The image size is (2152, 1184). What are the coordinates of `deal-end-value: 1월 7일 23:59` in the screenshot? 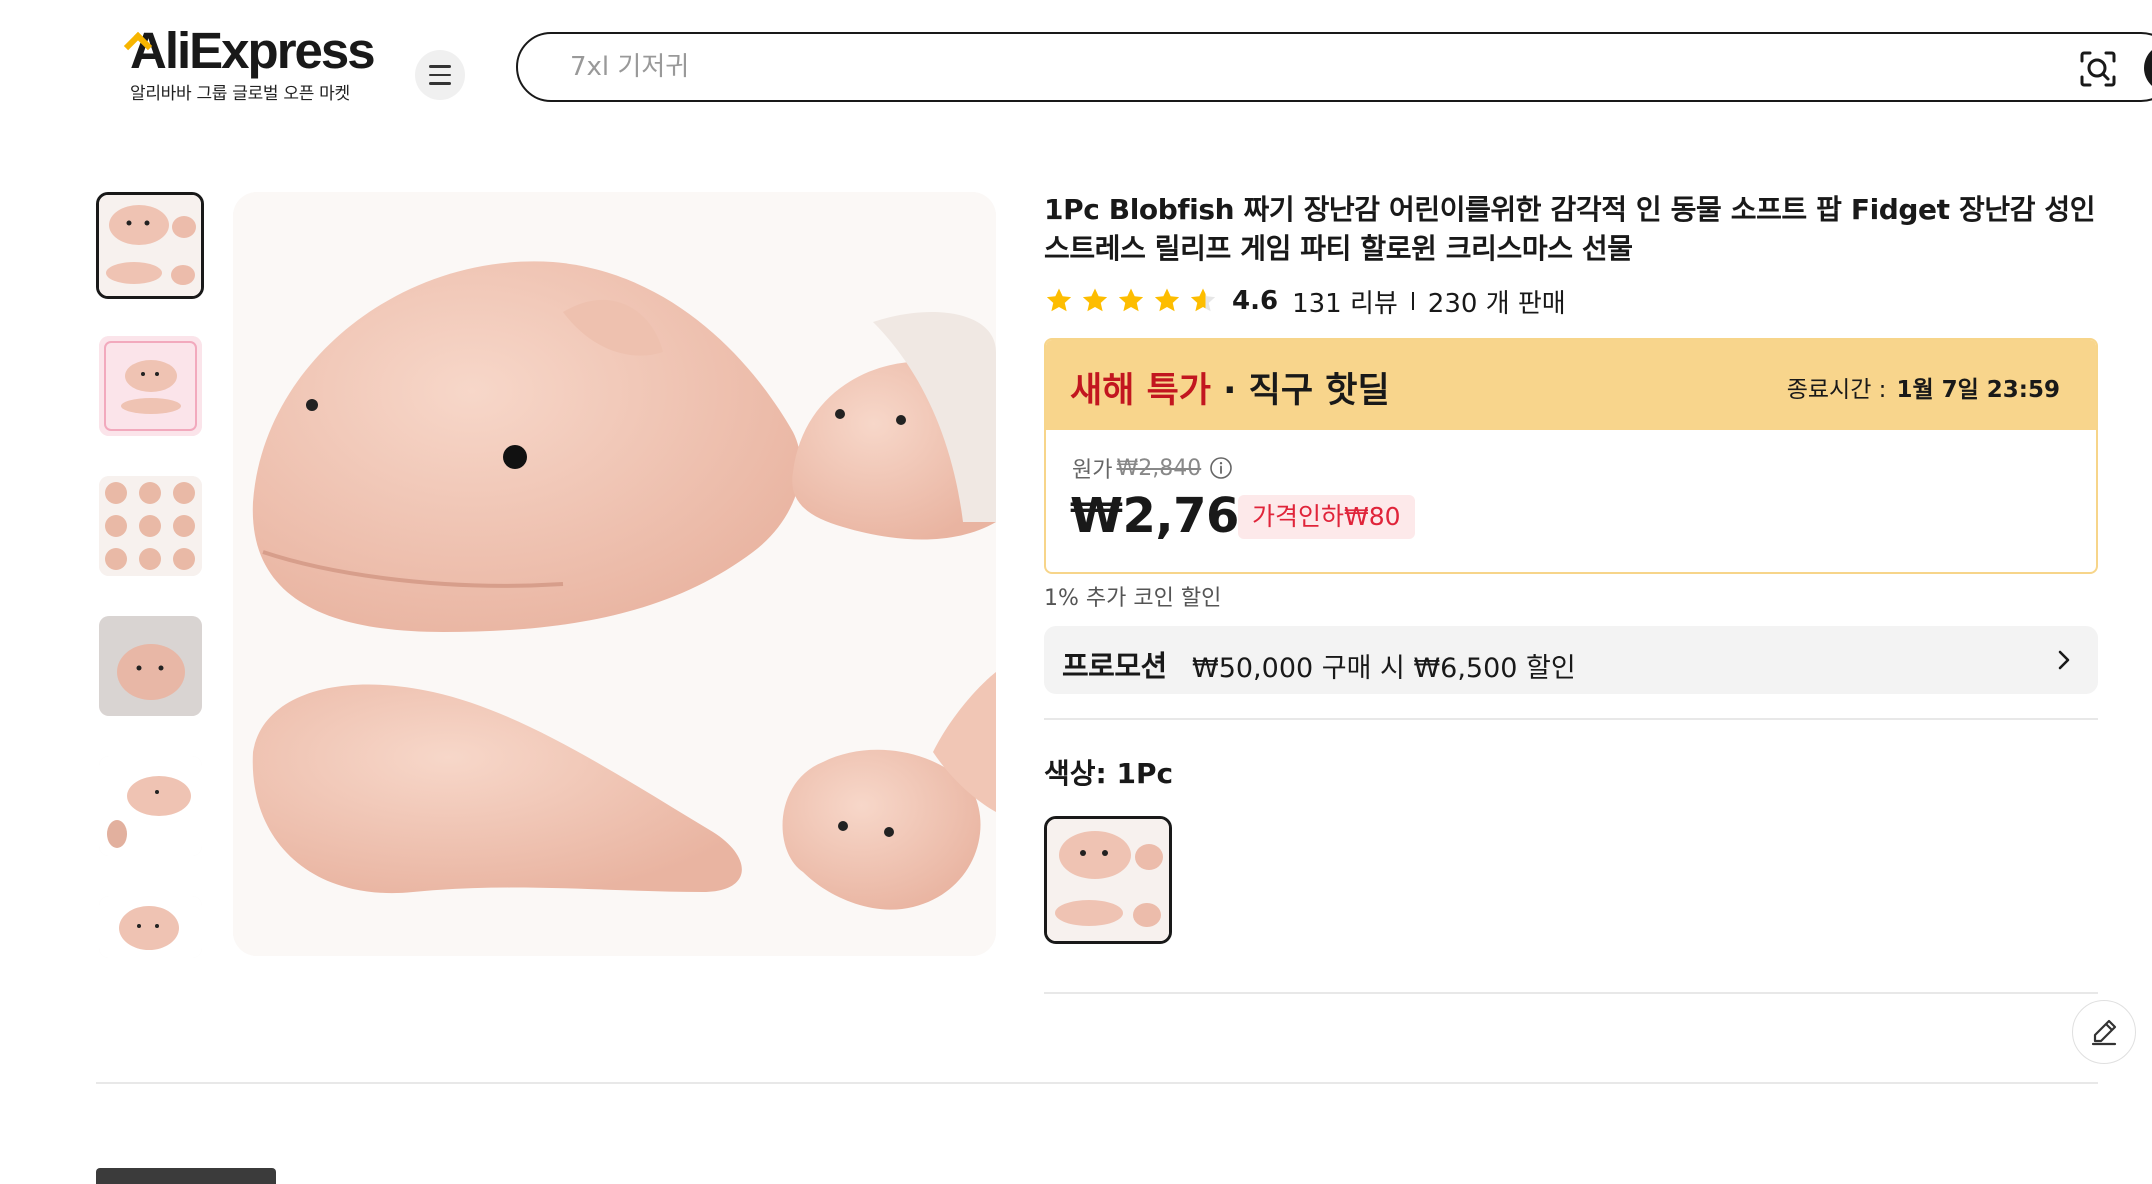 It's located at (1978, 390).